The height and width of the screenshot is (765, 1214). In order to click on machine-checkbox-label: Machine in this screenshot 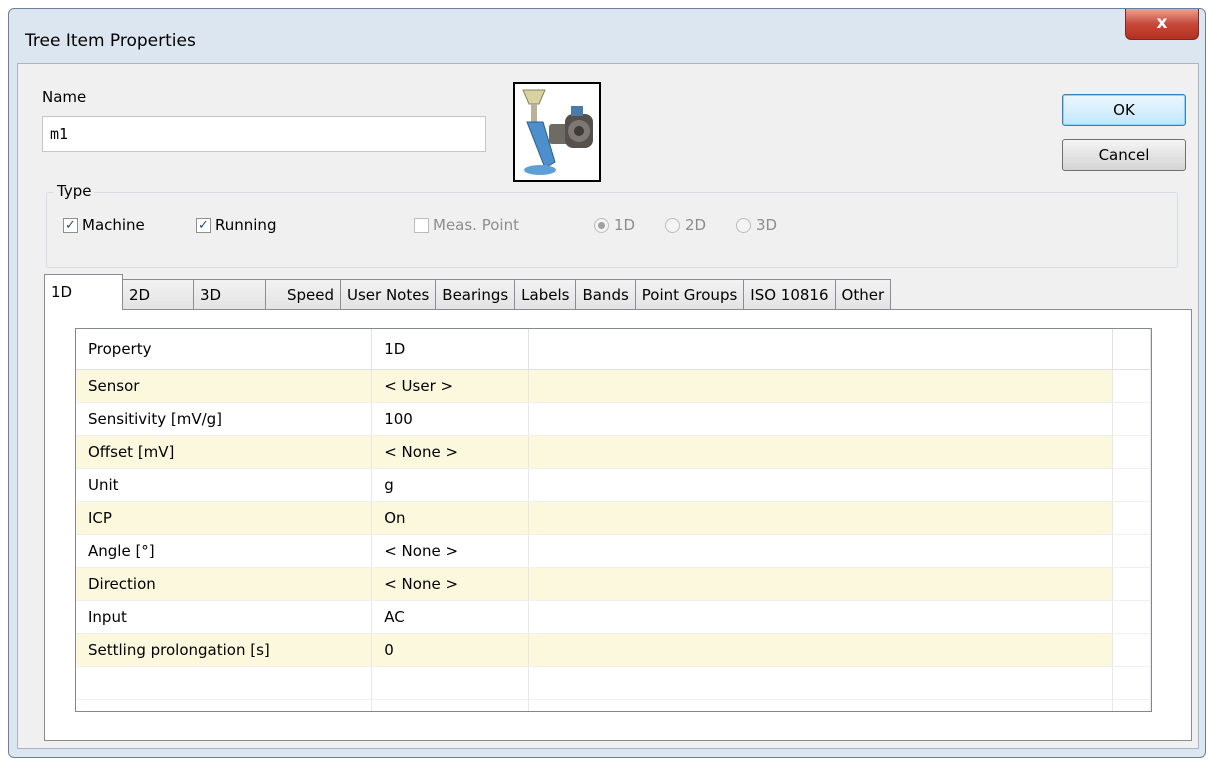, I will do `click(113, 225)`.